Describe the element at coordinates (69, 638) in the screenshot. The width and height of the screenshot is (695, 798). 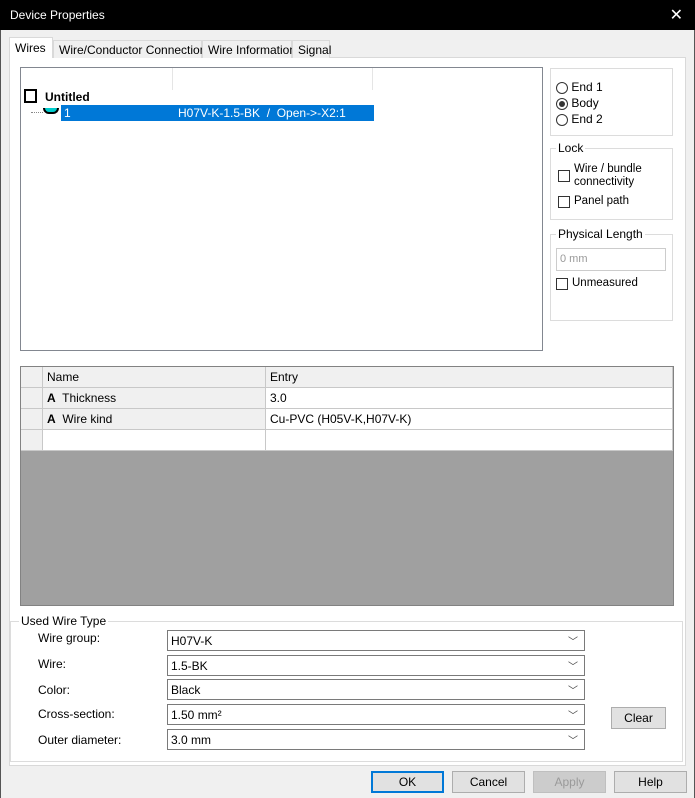
I see `wire-group-label: Wire group:` at that location.